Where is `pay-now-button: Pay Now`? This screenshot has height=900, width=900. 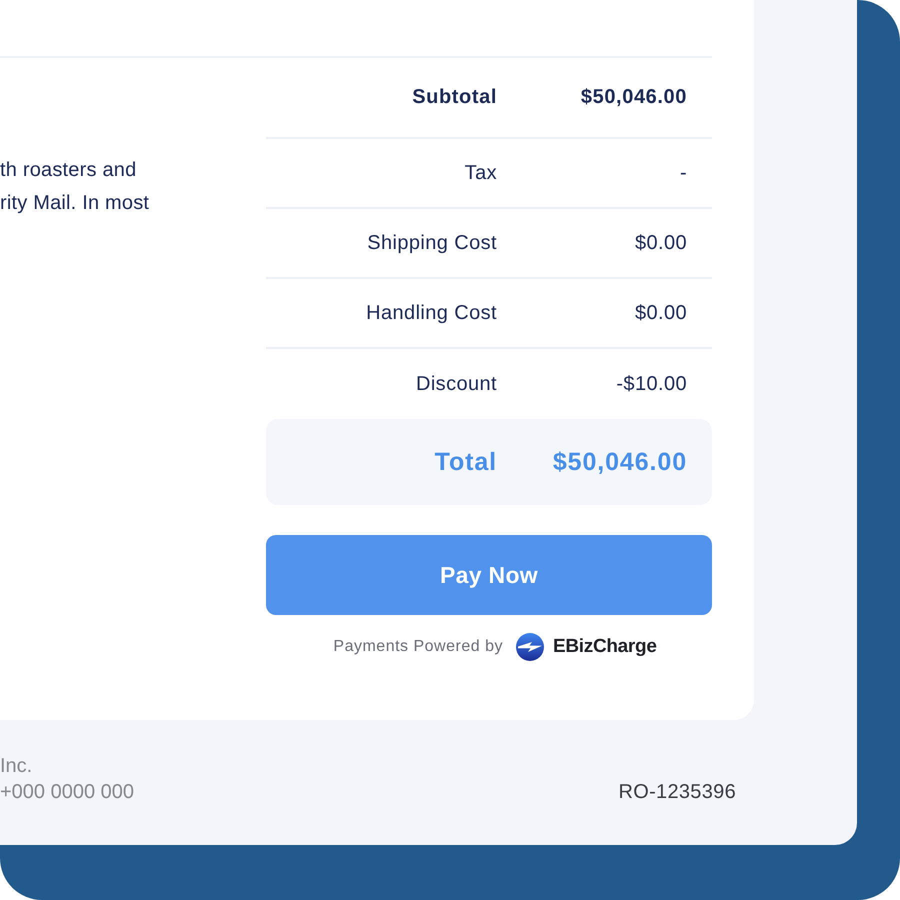 pay-now-button: Pay Now is located at coordinates (489, 575).